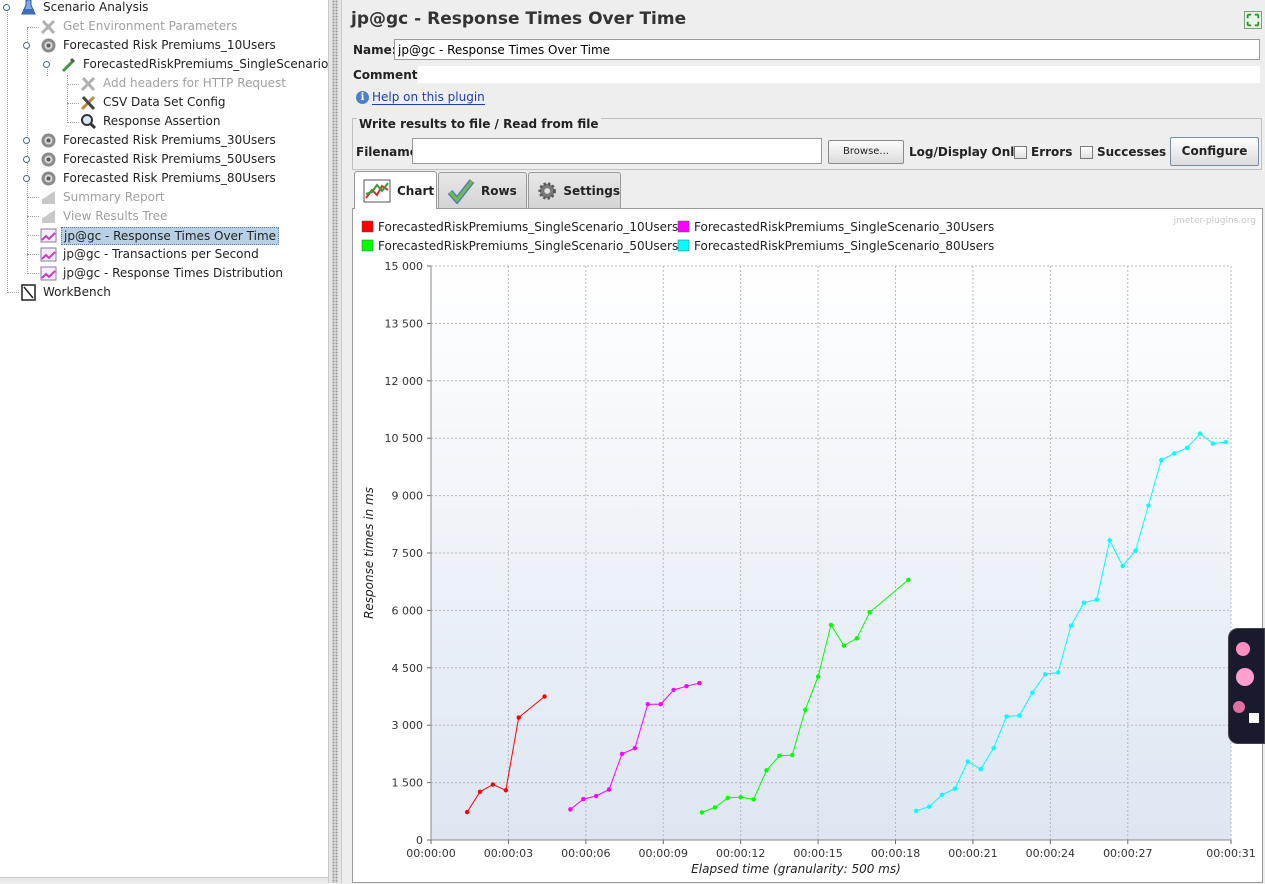 Image resolution: width=1265 pixels, height=884 pixels. What do you see at coordinates (184, 83) in the screenshot?
I see `tree-item-add-headers: Add headers for HTTP Request` at bounding box center [184, 83].